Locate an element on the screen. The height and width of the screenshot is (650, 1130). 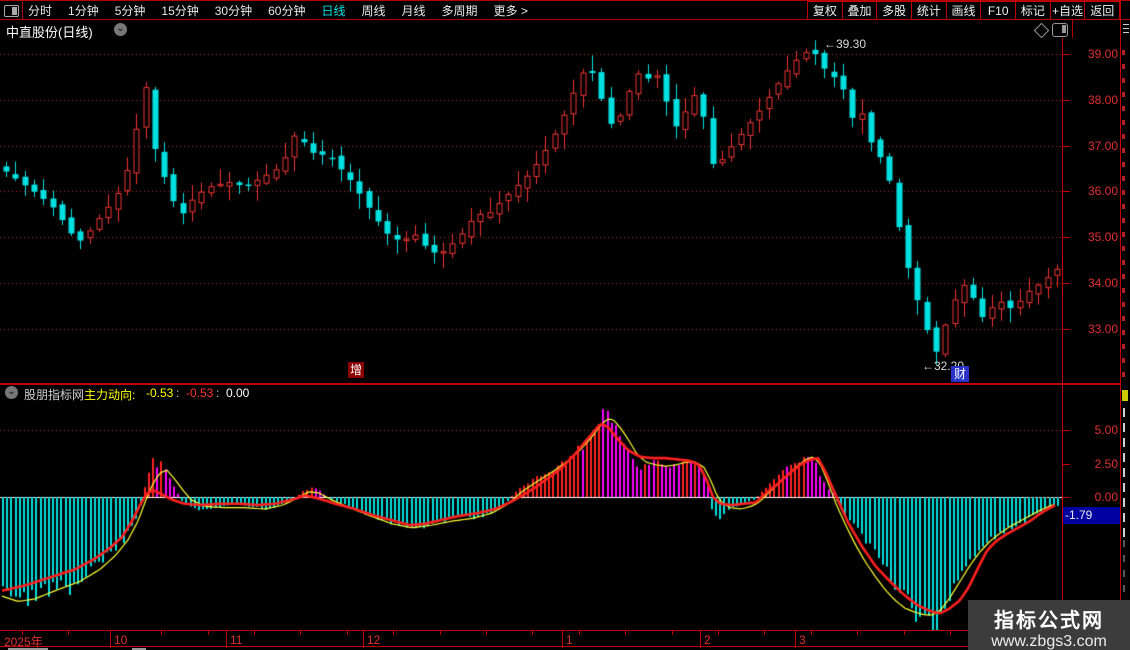
menu-item-2: 5分钟 is located at coordinates (130, 10).